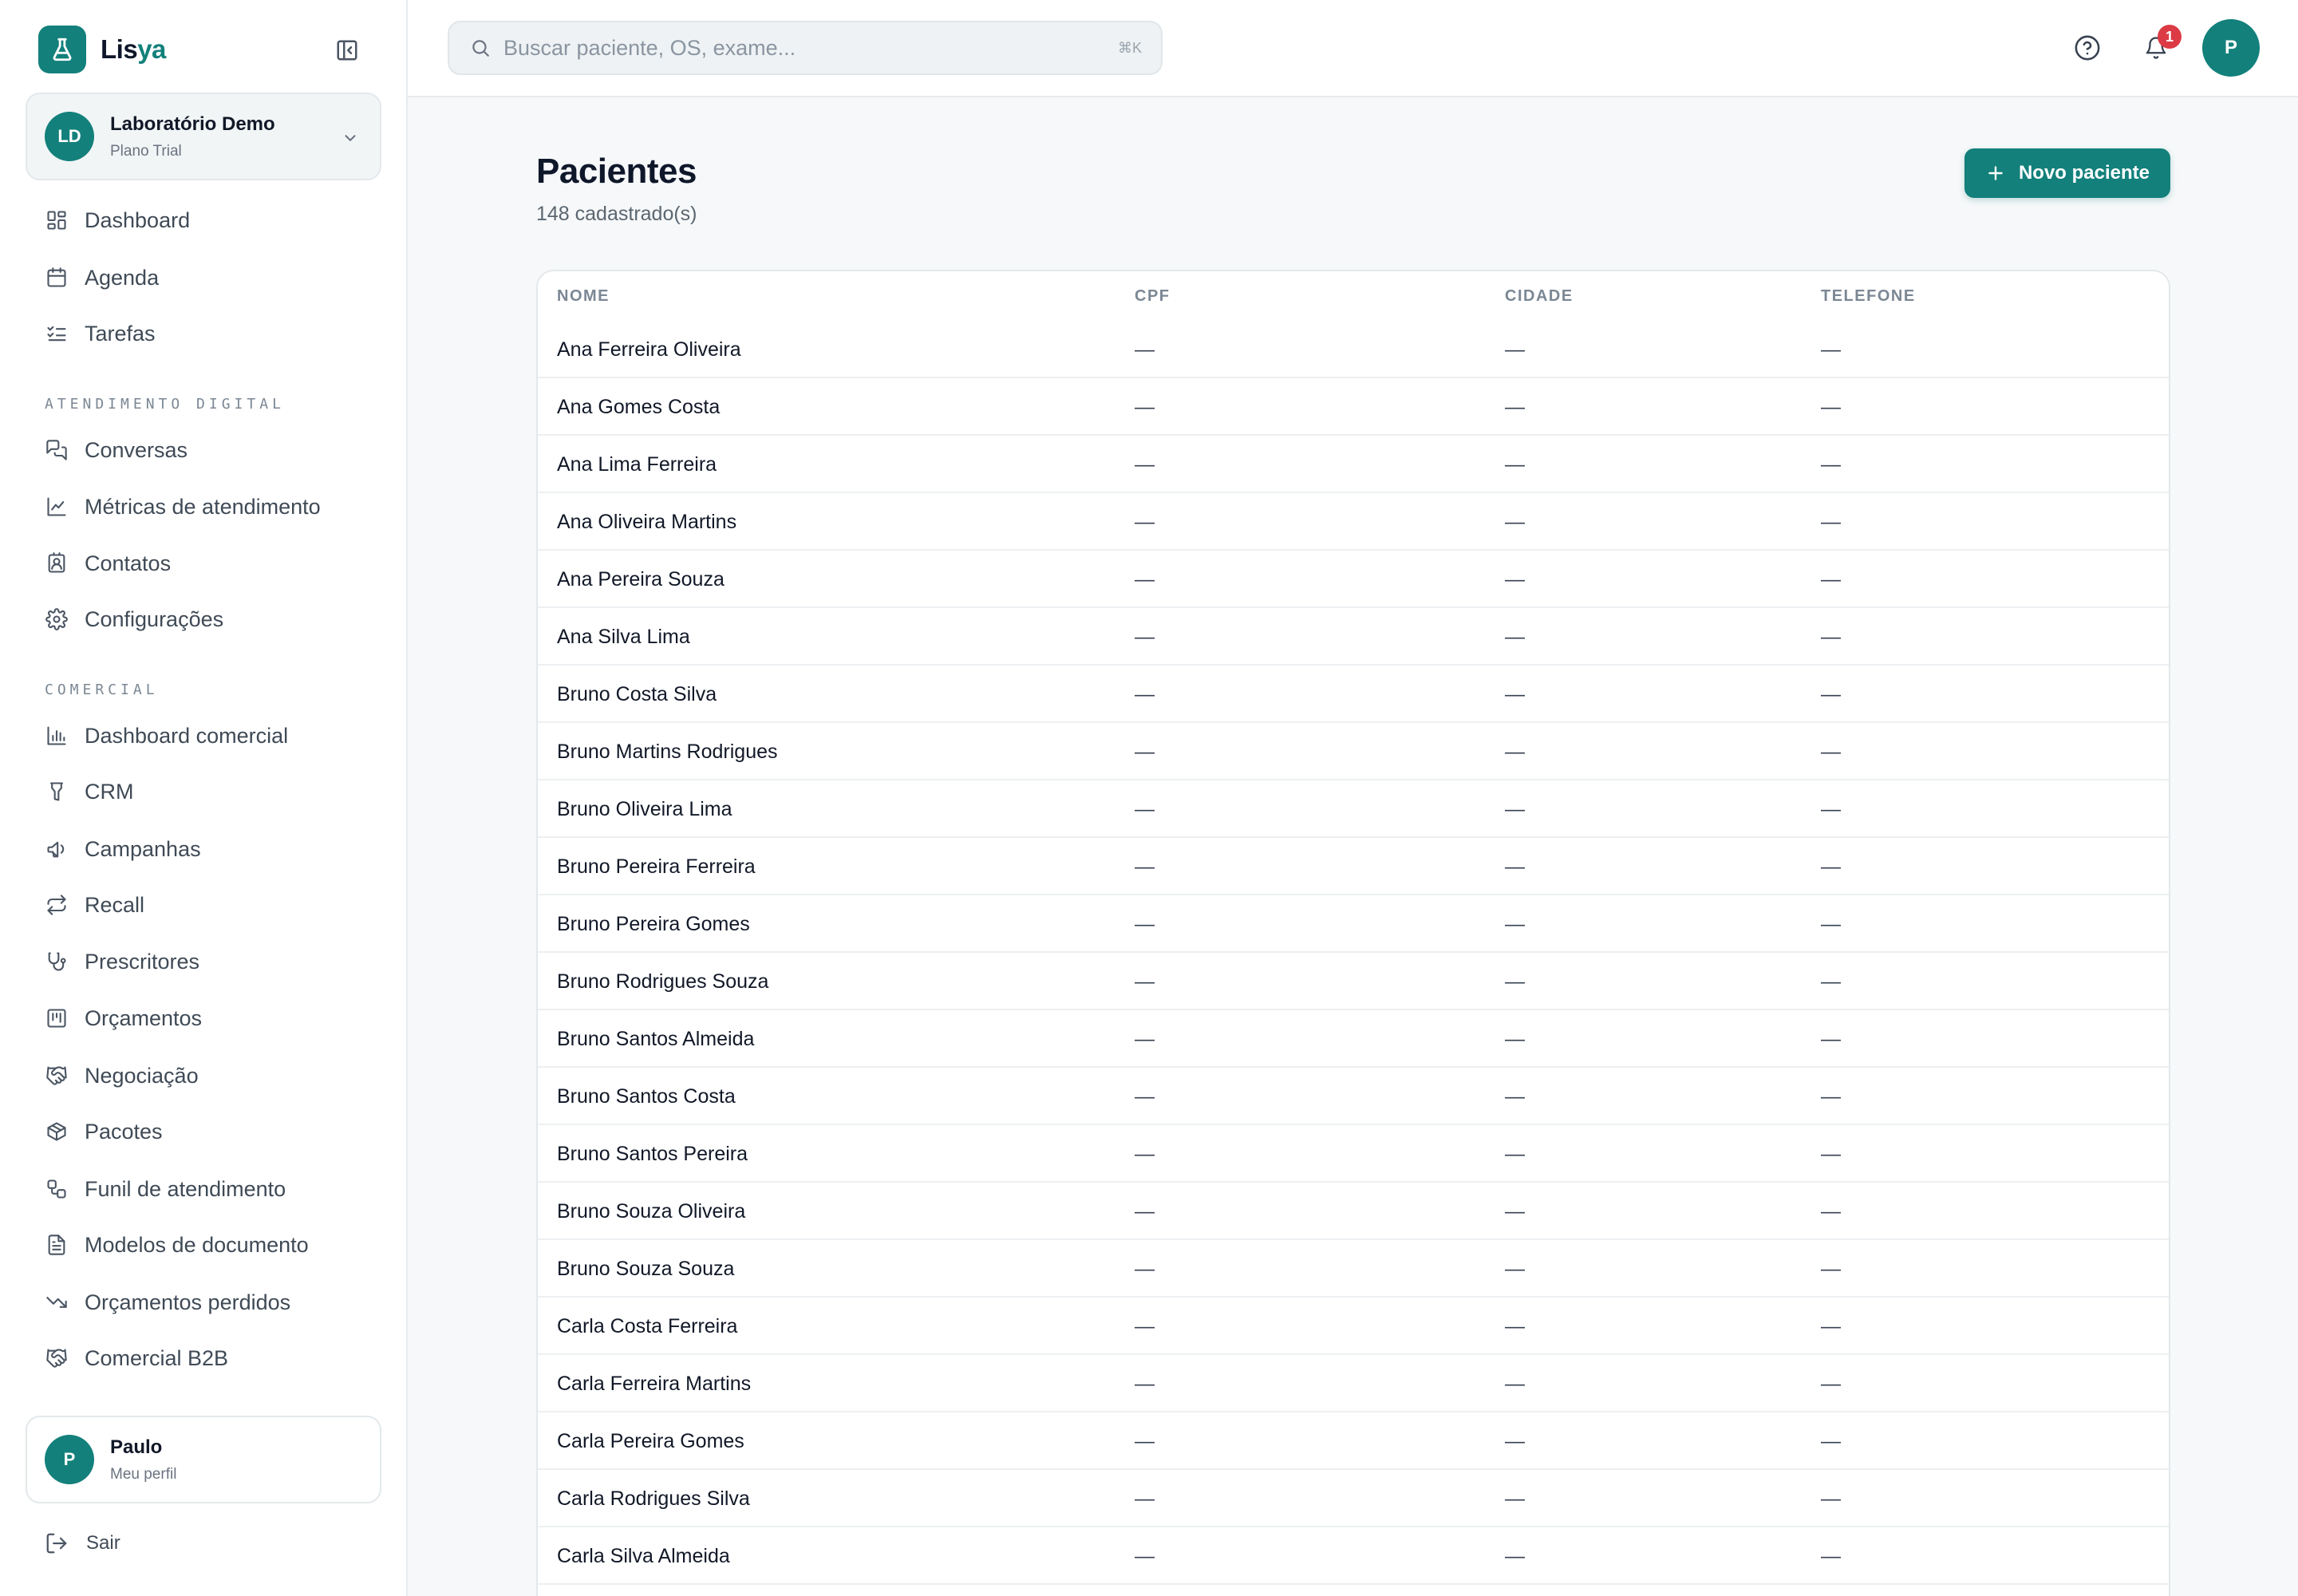 This screenshot has width=2298, height=1596. Describe the element at coordinates (213, 1018) in the screenshot. I see `sidebar-item-orcamentos: Orçamentos` at that location.